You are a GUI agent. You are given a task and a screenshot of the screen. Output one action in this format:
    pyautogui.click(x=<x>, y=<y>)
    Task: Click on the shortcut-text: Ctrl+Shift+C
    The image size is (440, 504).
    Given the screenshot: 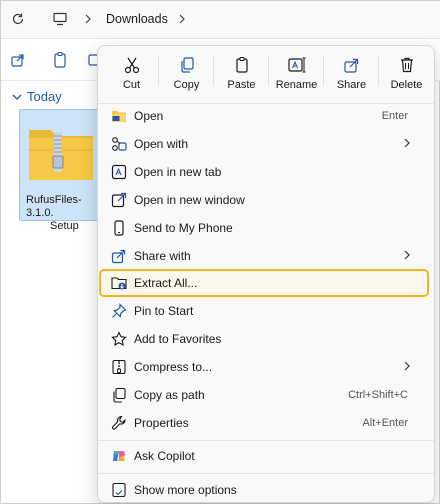 What is the action you would take?
    pyautogui.click(x=378, y=395)
    